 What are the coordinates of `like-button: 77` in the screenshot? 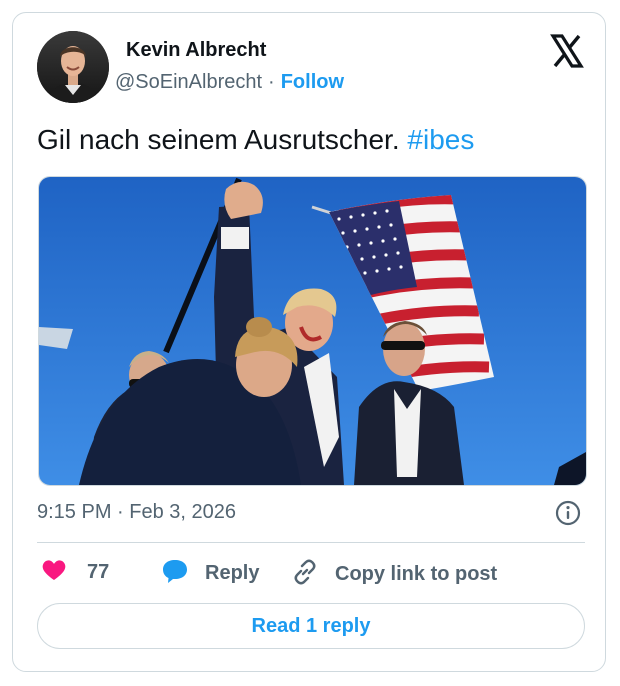 It's located at (75, 572).